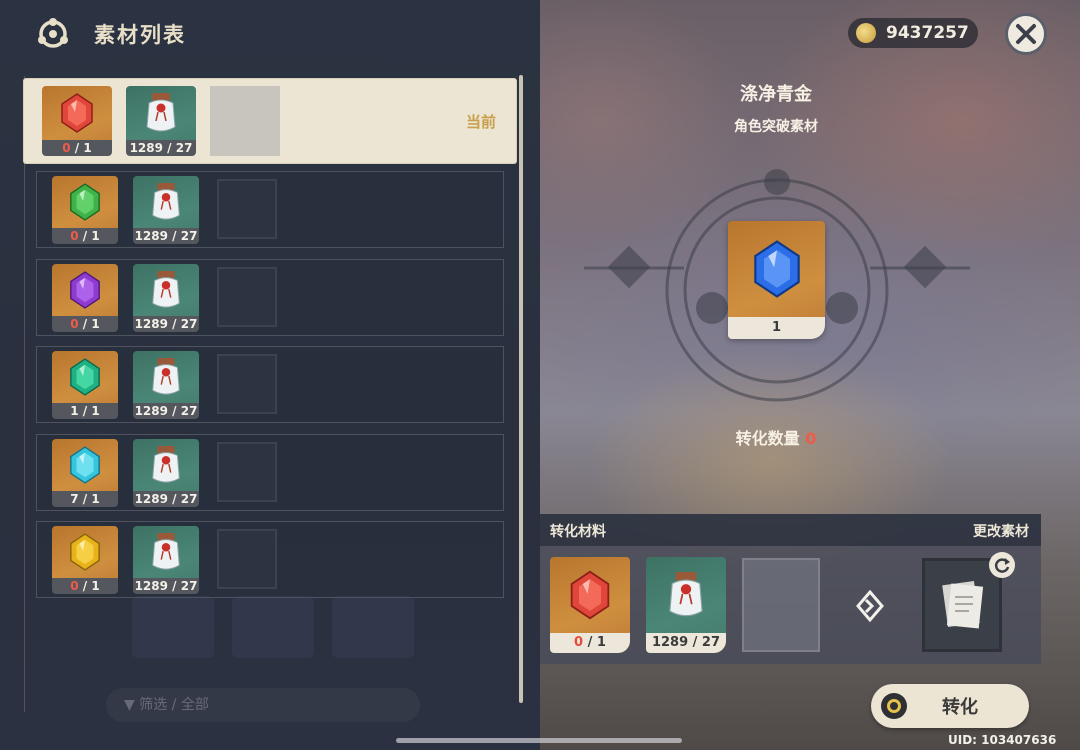 This screenshot has width=1080, height=750. I want to click on target-item-name: 涤净青金, so click(776, 94).